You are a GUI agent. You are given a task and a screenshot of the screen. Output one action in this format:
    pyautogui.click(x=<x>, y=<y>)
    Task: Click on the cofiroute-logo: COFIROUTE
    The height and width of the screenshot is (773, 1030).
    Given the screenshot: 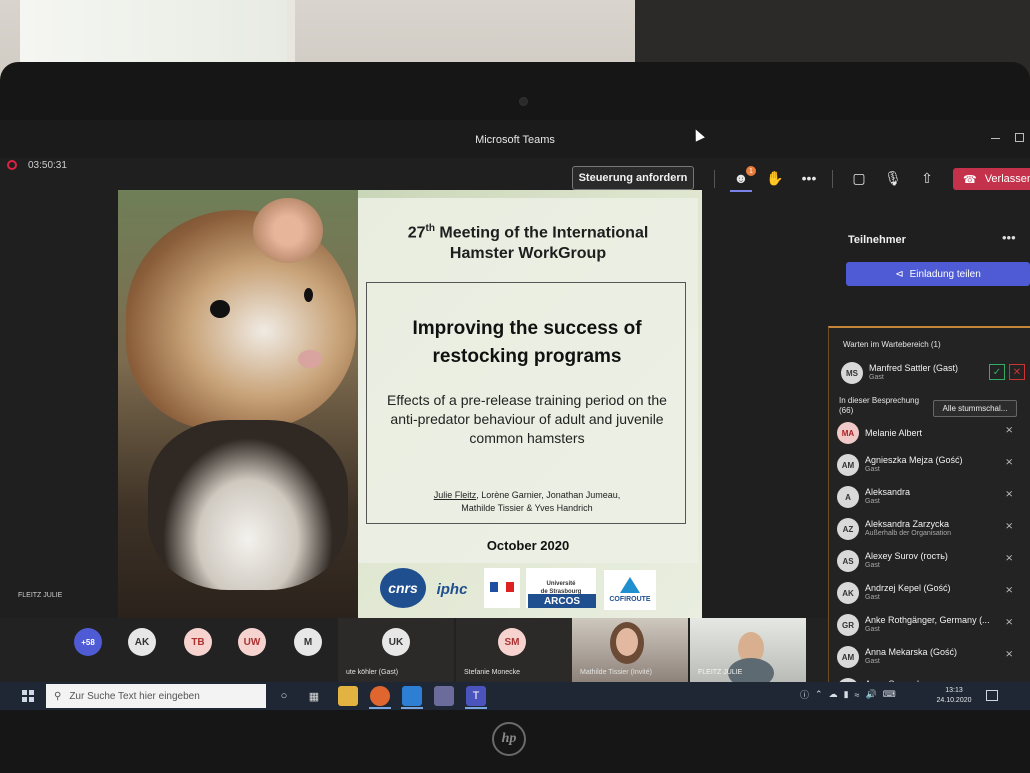 What is the action you would take?
    pyautogui.click(x=630, y=590)
    